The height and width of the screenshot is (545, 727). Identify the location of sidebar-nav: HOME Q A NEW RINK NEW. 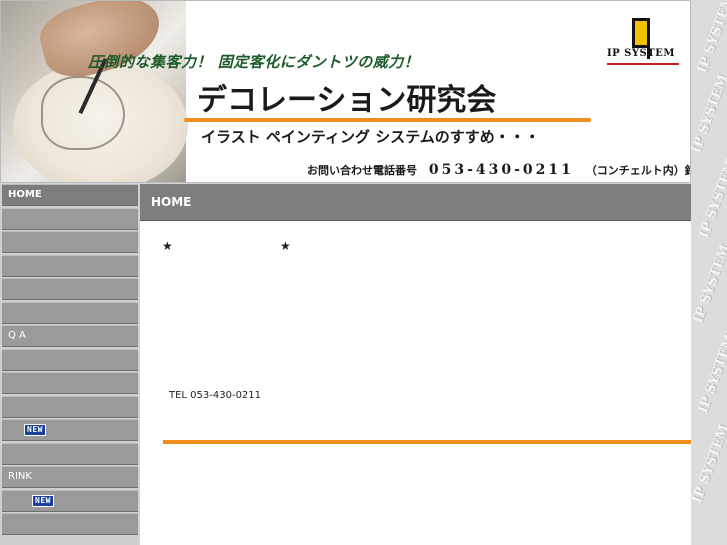
(69, 364).